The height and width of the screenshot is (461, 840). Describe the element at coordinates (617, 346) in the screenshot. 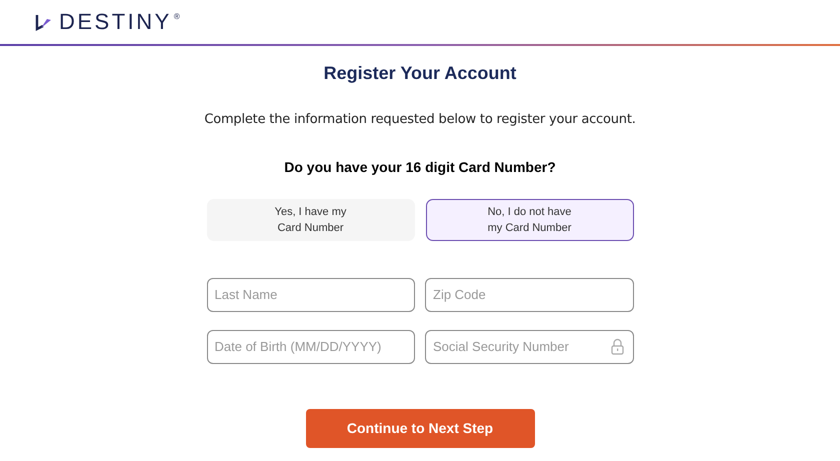

I see `lock-icon` at that location.